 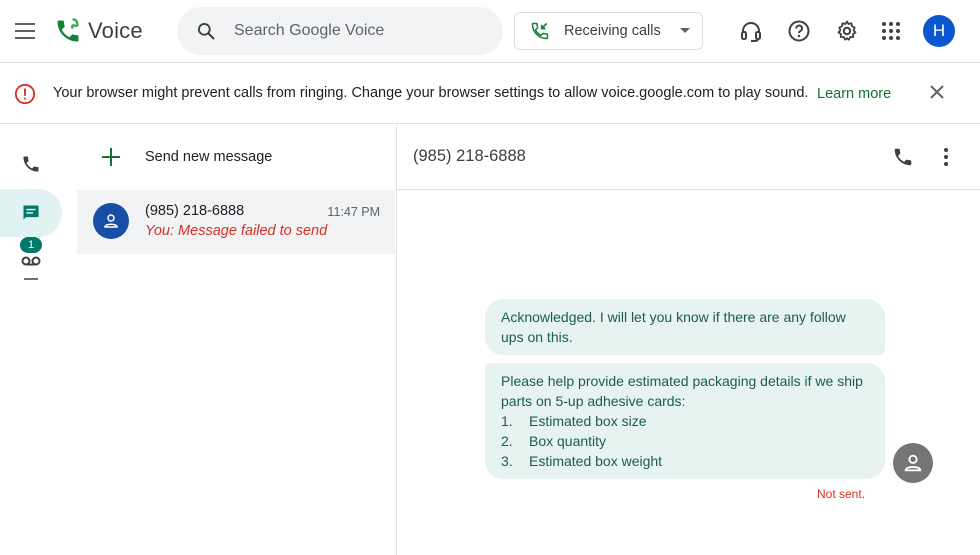 What do you see at coordinates (353, 212) in the screenshot?
I see `conversation-time: 11:47 PM` at bounding box center [353, 212].